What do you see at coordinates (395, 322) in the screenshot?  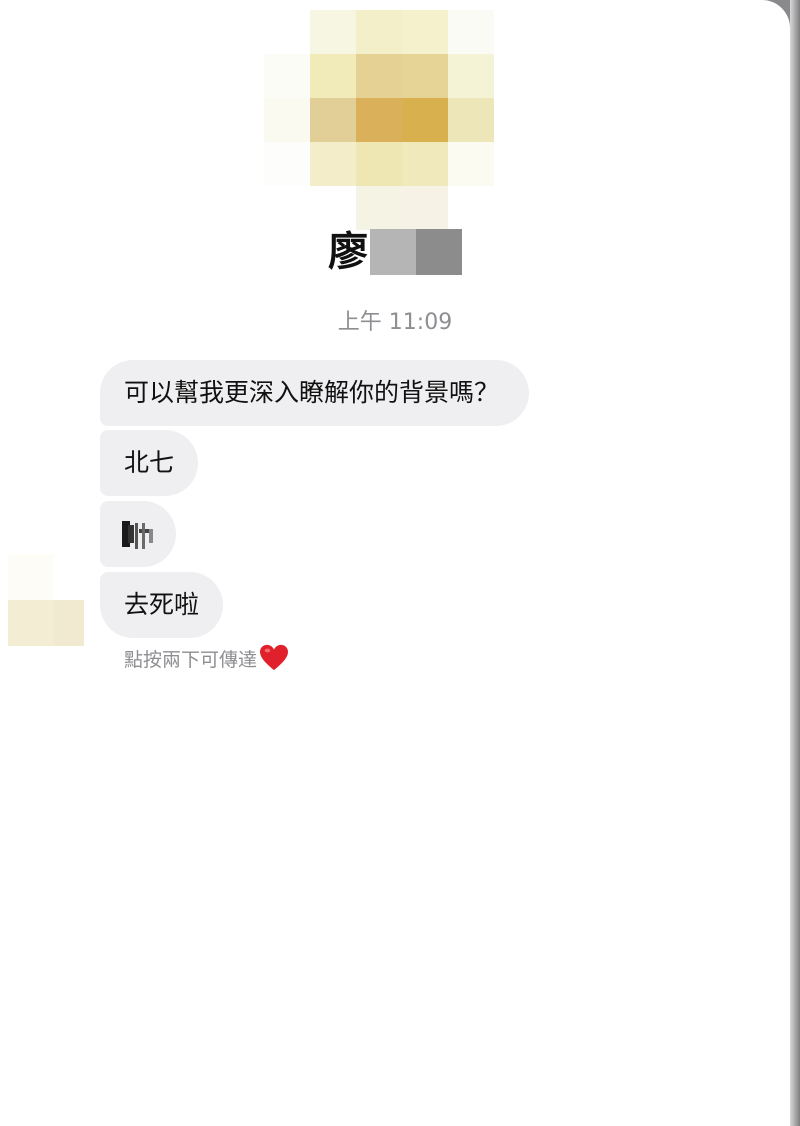 I see `message-timestamp: 上午 11:09` at bounding box center [395, 322].